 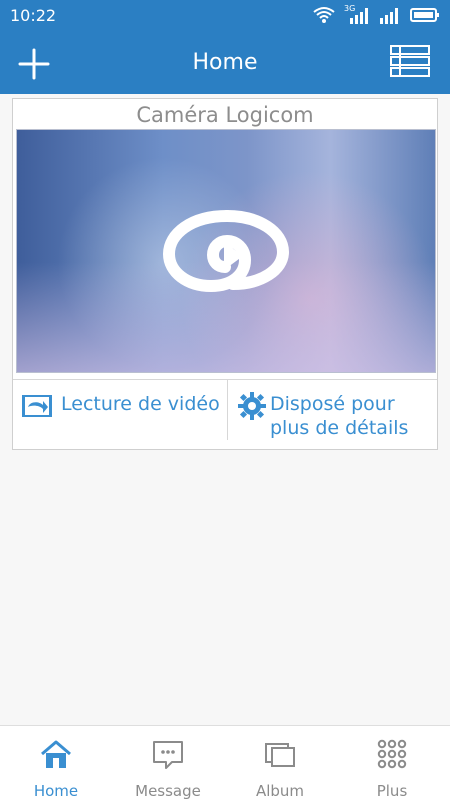 What do you see at coordinates (376, 14) in the screenshot?
I see `status-icons: 3G` at bounding box center [376, 14].